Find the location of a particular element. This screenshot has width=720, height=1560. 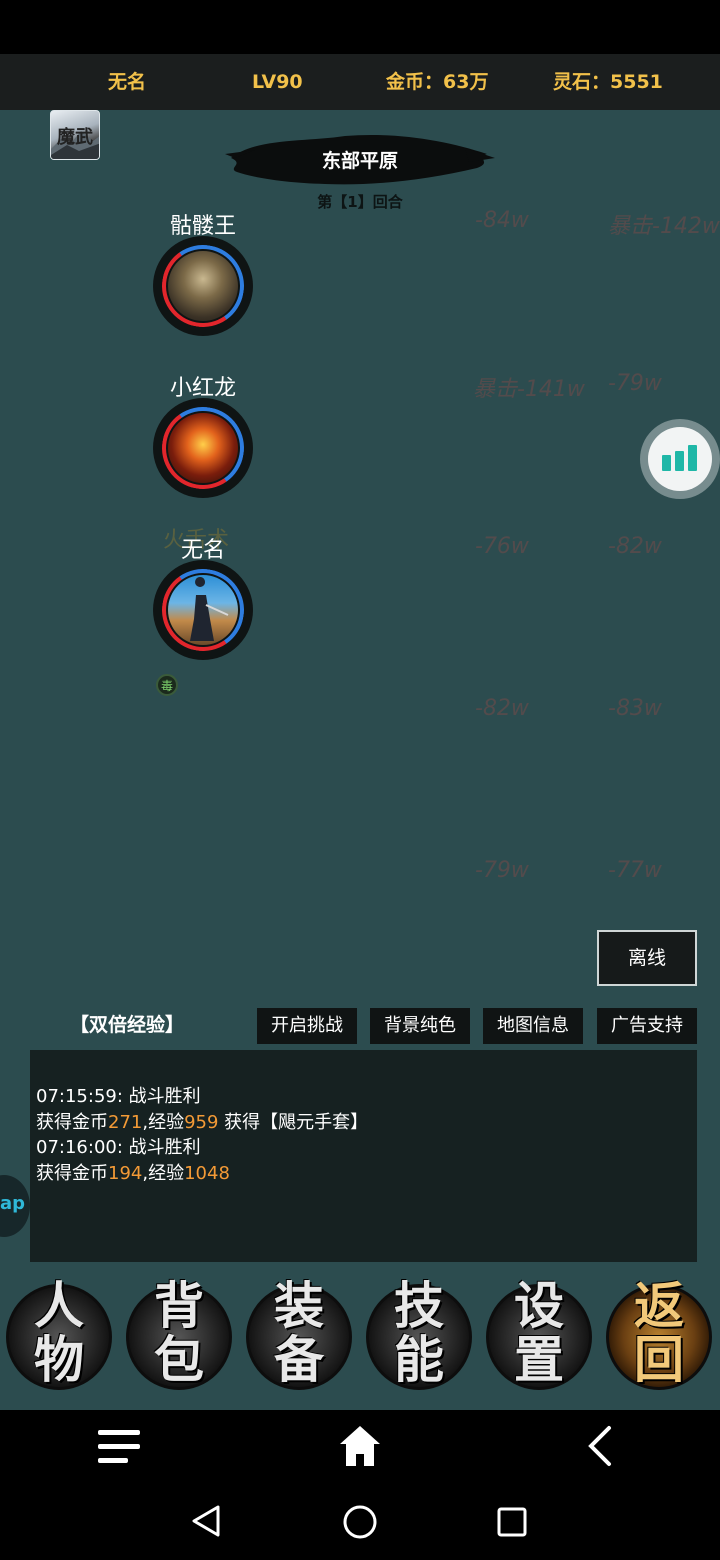

bar-chart-icon is located at coordinates (680, 459).